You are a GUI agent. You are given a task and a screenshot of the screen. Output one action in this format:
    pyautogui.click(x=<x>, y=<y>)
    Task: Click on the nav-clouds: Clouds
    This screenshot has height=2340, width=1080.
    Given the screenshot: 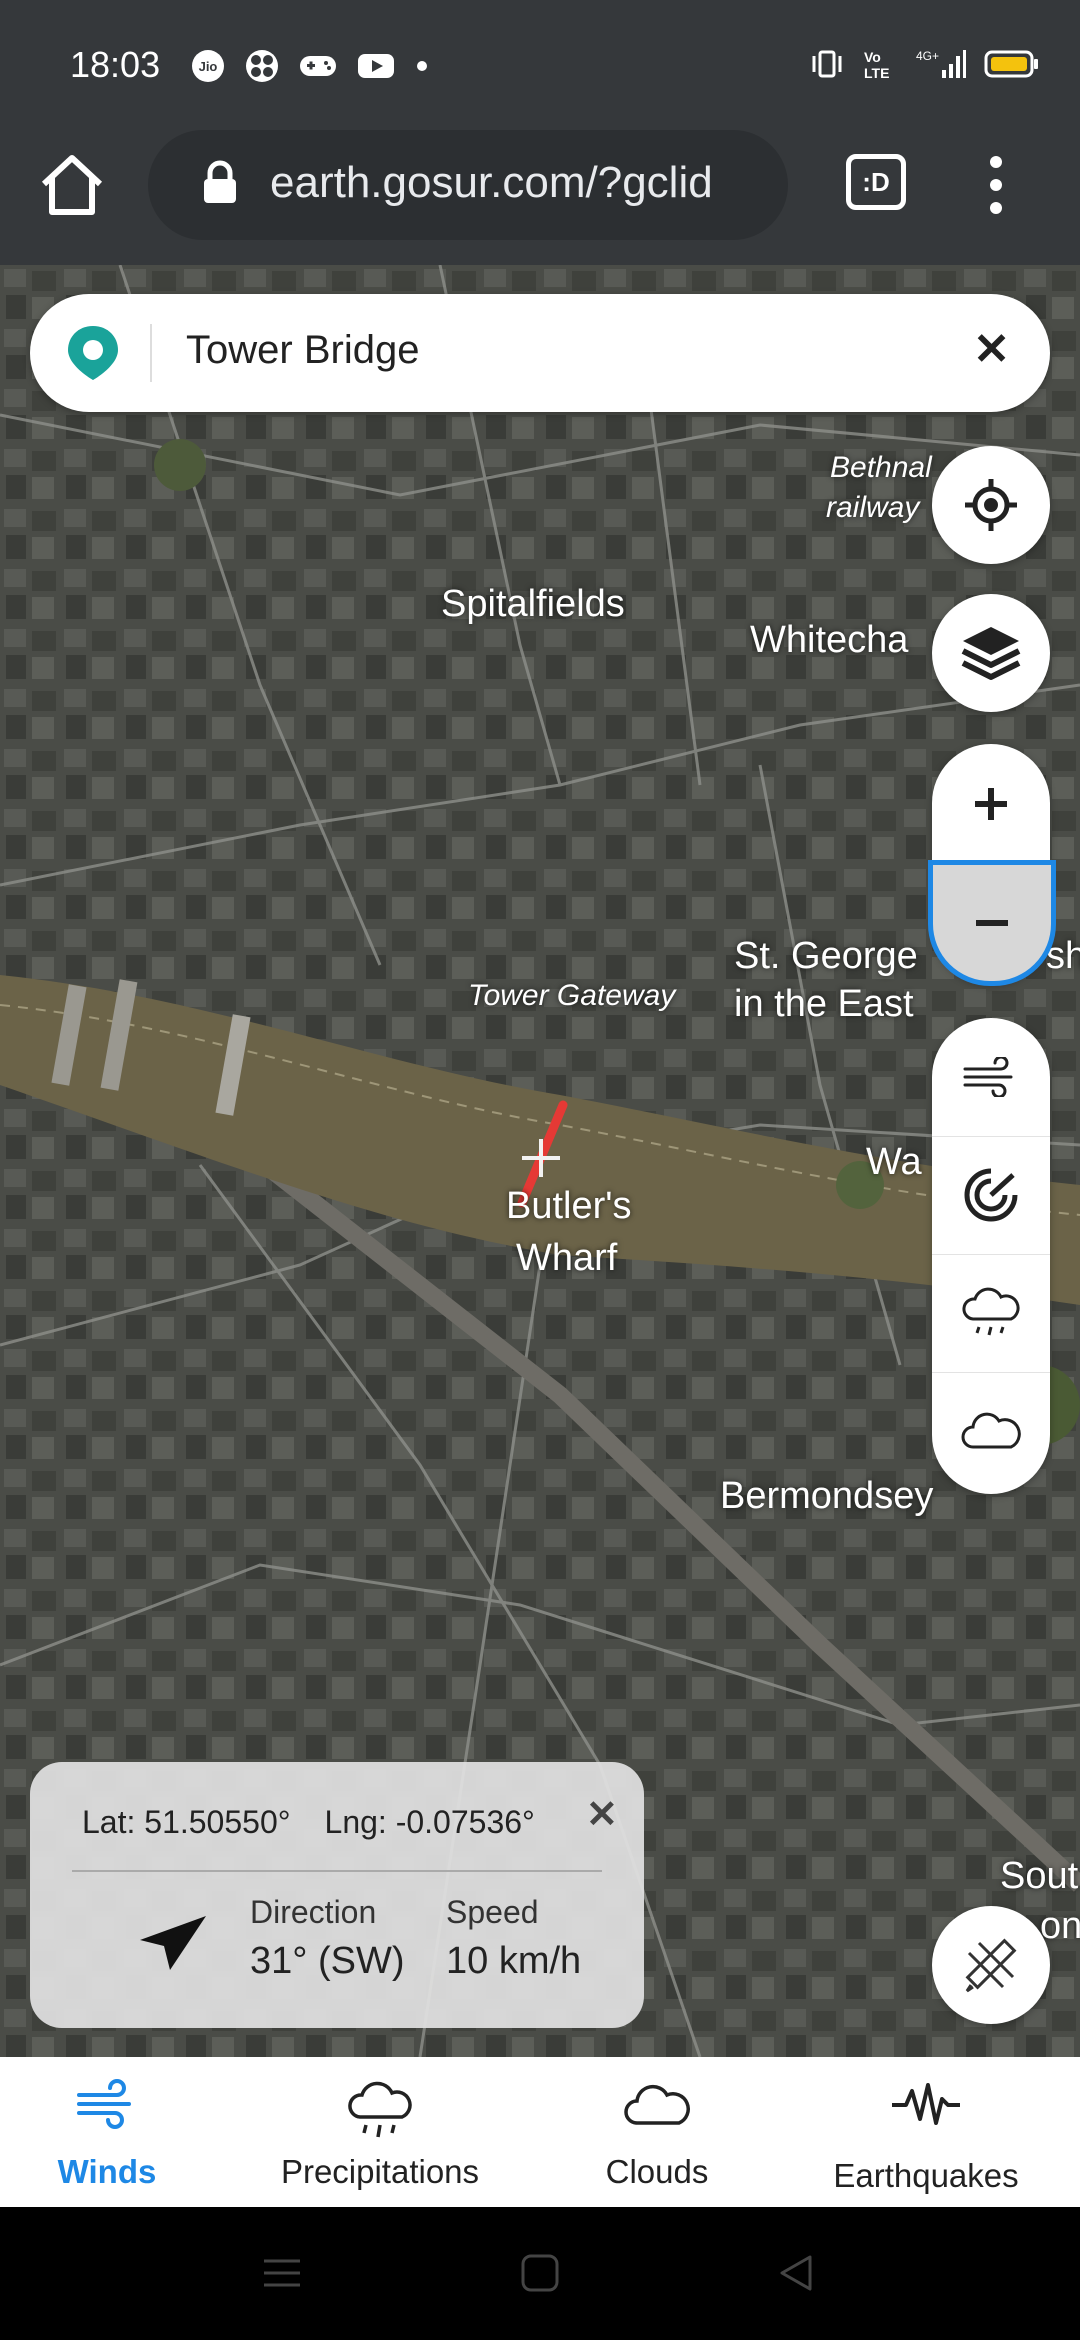 What is the action you would take?
    pyautogui.click(x=657, y=2132)
    